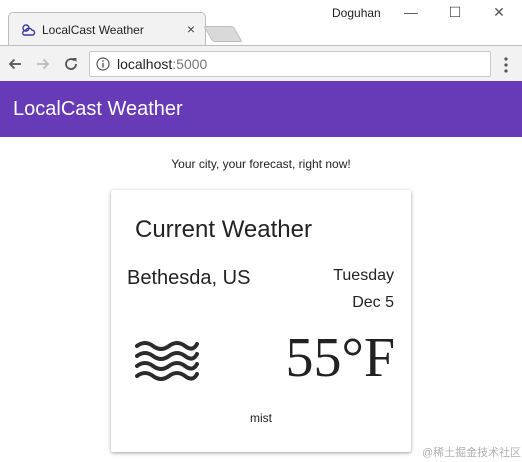 Image resolution: width=522 pixels, height=462 pixels. Describe the element at coordinates (167, 361) in the screenshot. I see `mist-waves-icon` at that location.